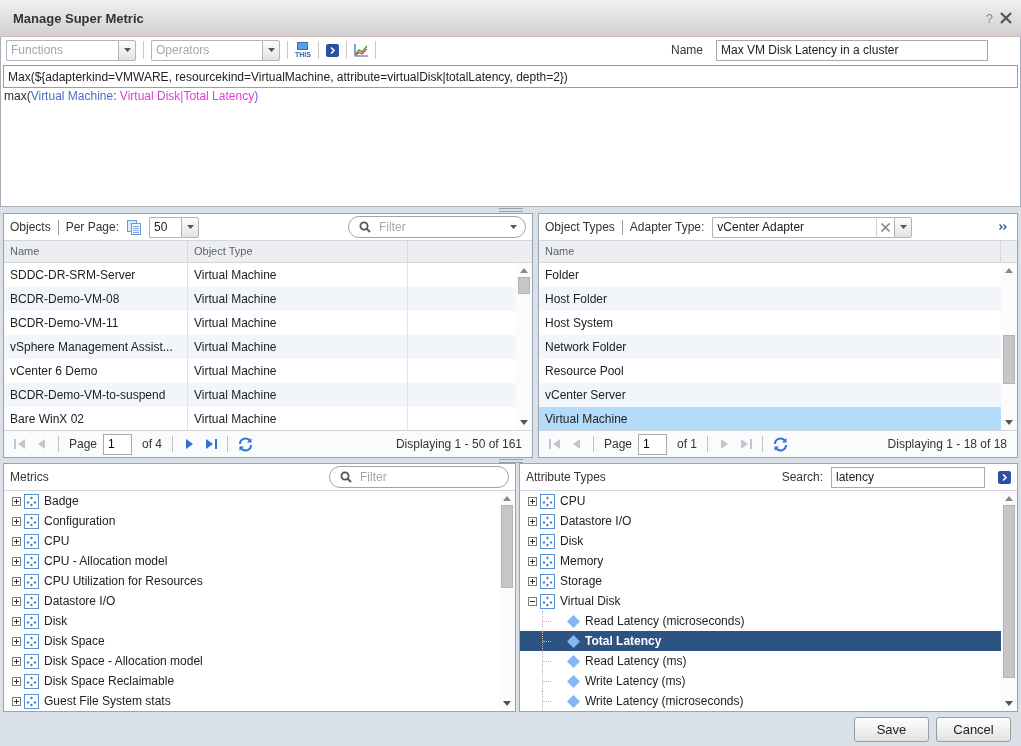  Describe the element at coordinates (251, 661) in the screenshot. I see `tree-item: Disk Space - Allocation model` at that location.